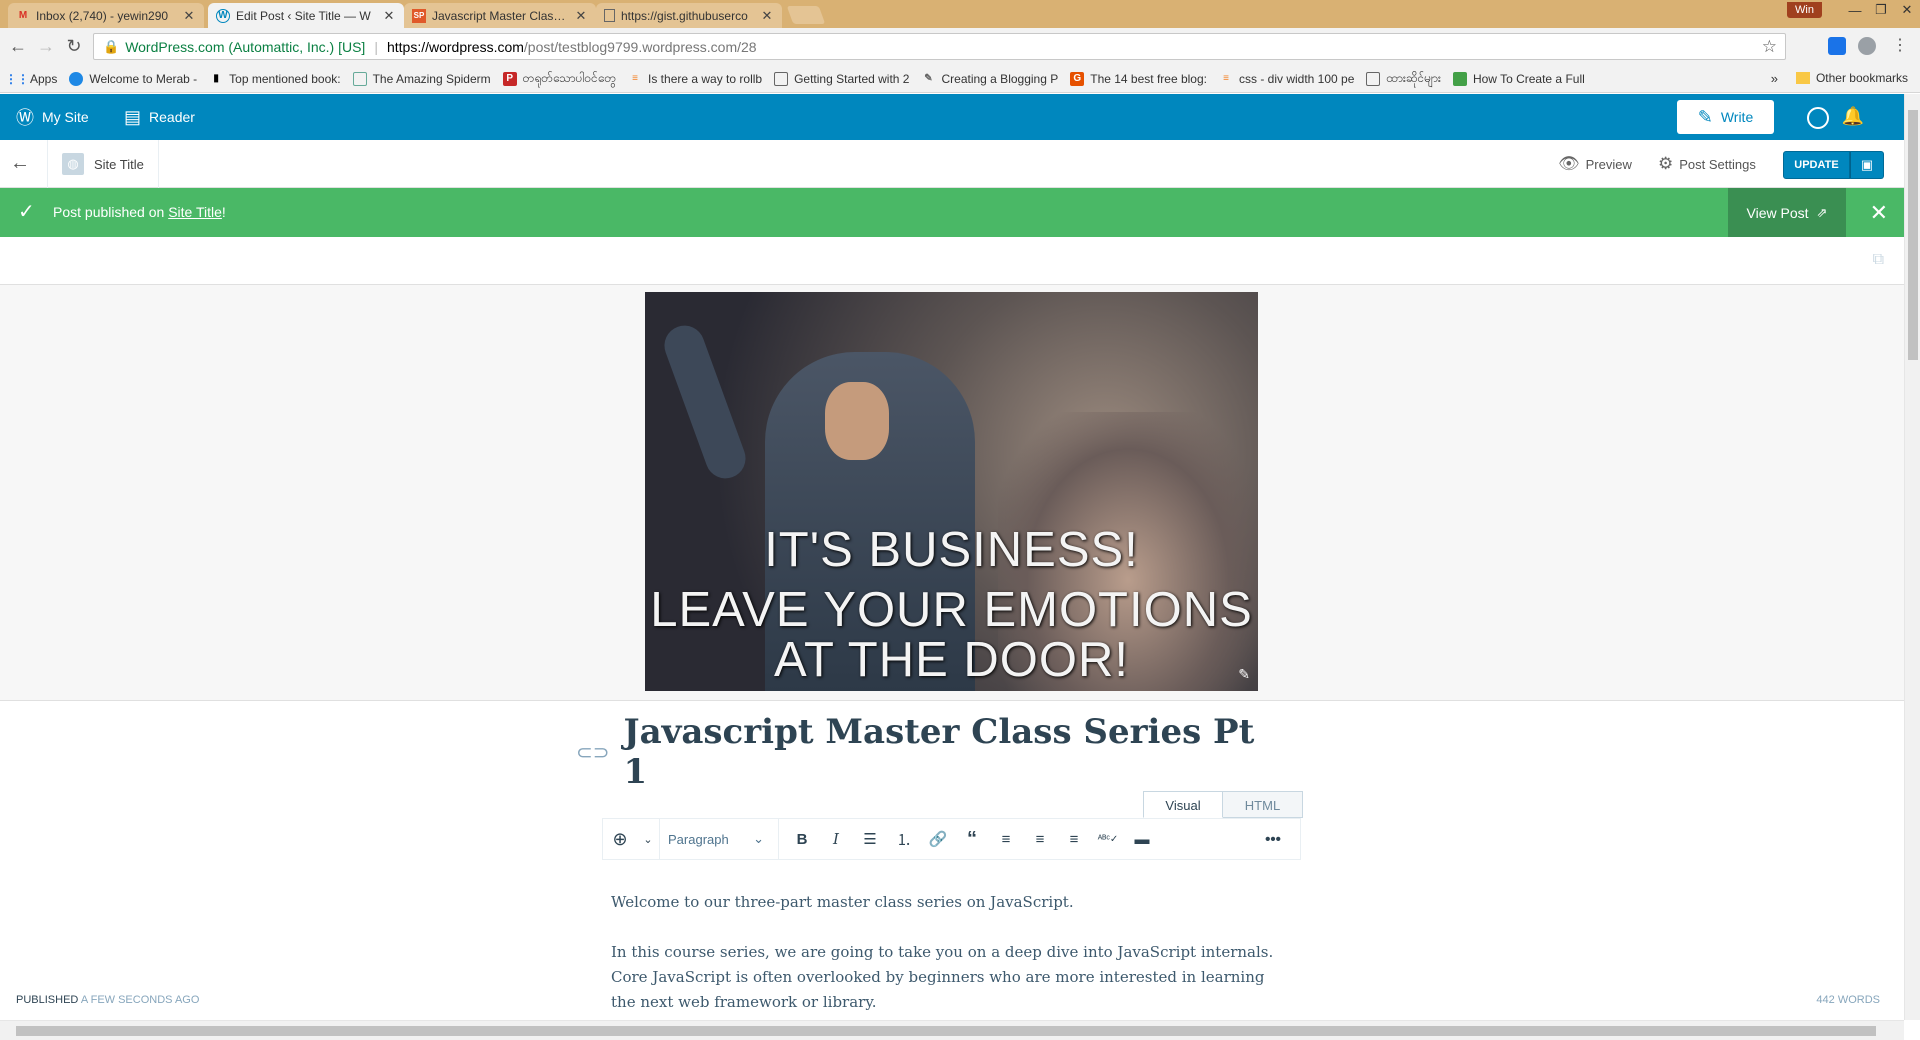  Describe the element at coordinates (1725, 117) in the screenshot. I see `write-button: ✎ Write` at that location.